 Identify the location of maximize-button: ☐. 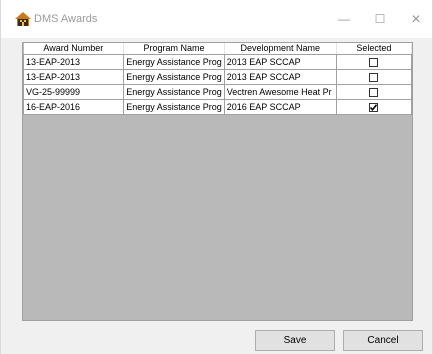
(380, 19).